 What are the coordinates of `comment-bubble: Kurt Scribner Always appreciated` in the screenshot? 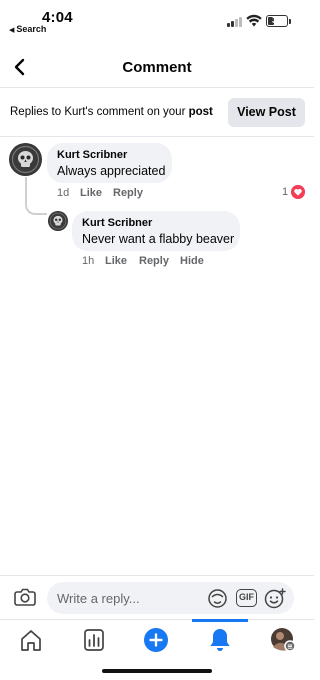 It's located at (109, 163).